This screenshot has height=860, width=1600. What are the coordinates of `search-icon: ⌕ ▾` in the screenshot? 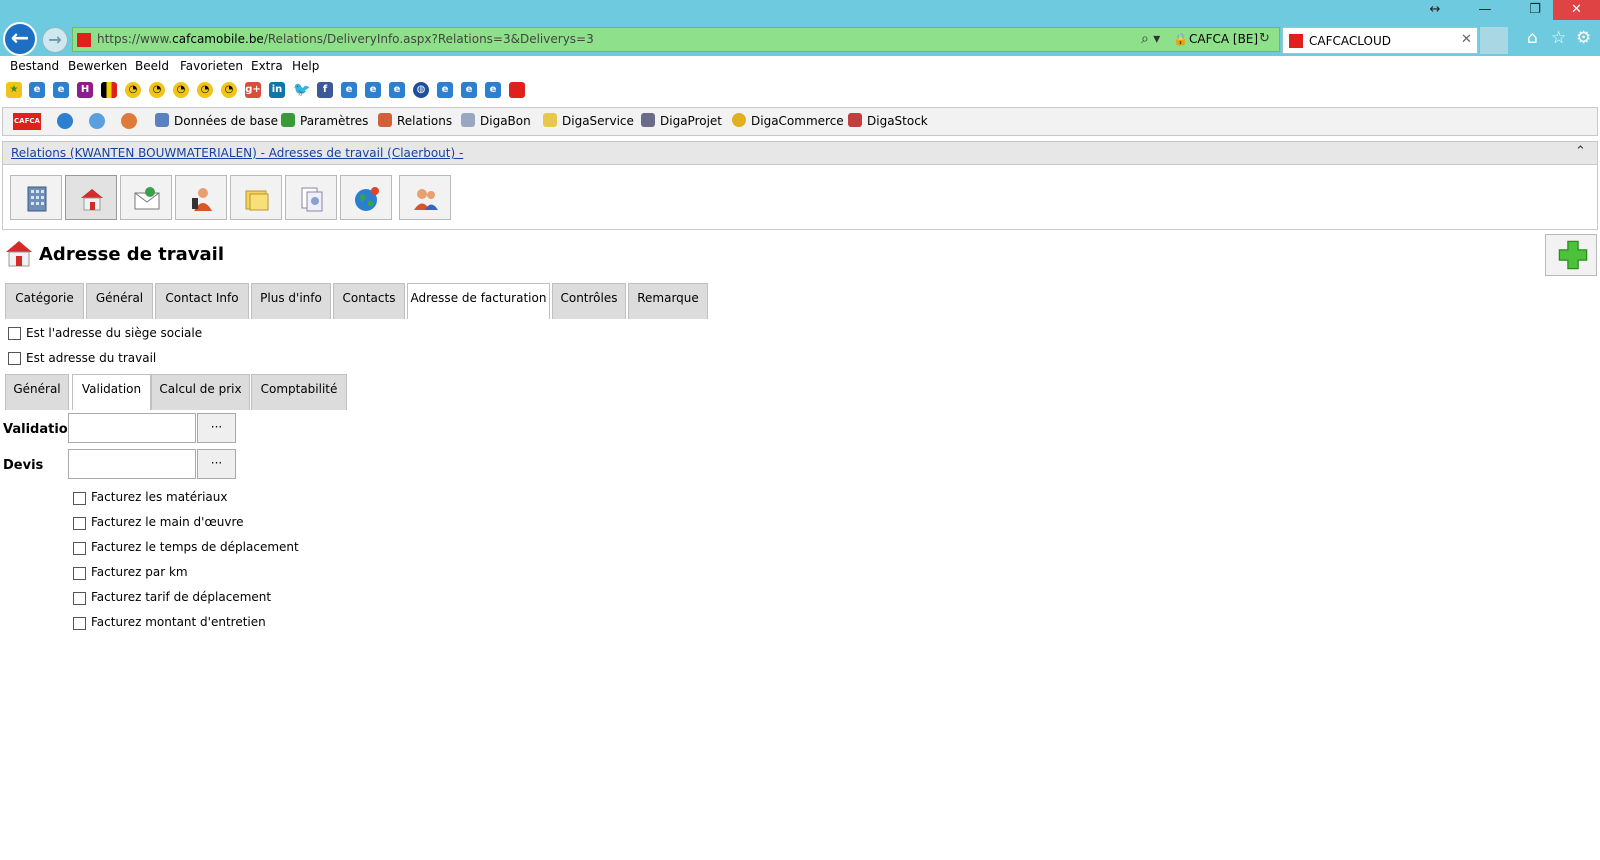 It's located at (1150, 39).